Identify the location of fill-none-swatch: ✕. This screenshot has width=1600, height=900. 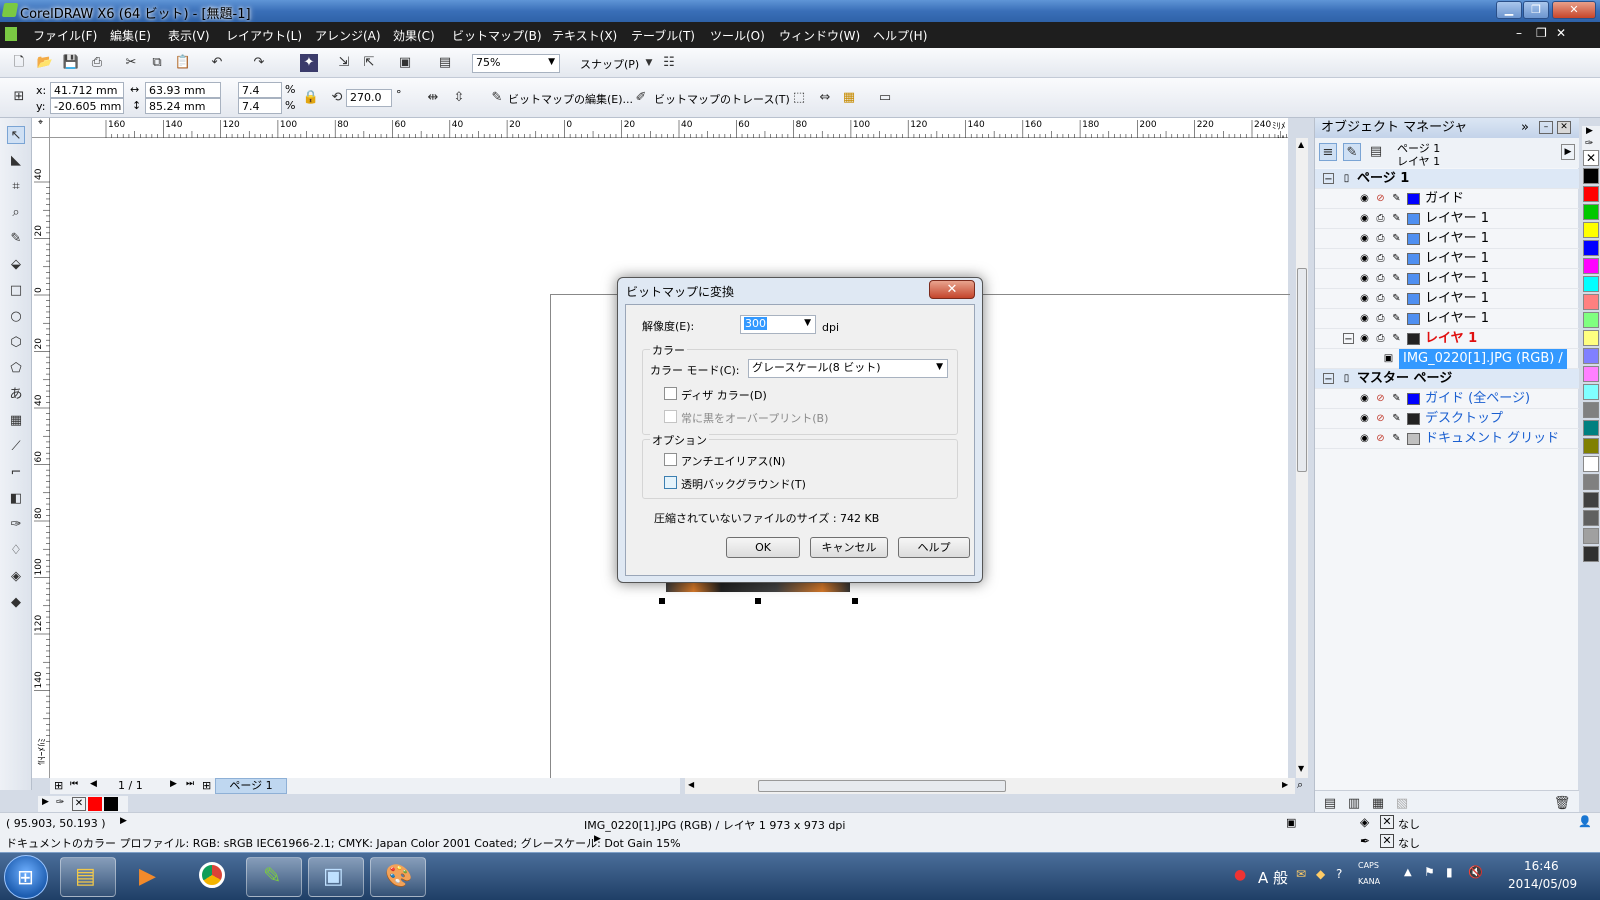
(1387, 822).